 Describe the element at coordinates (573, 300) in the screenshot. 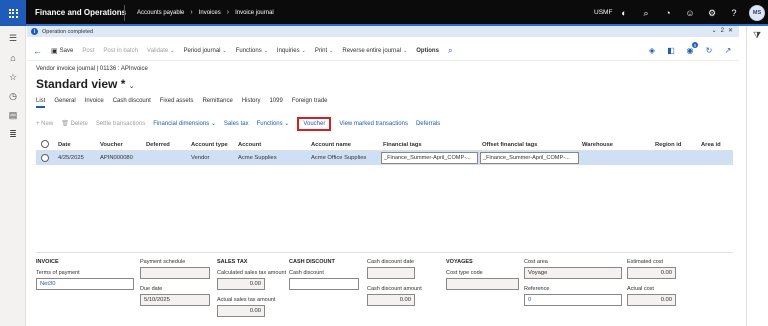

I see `reference-field: 0` at that location.